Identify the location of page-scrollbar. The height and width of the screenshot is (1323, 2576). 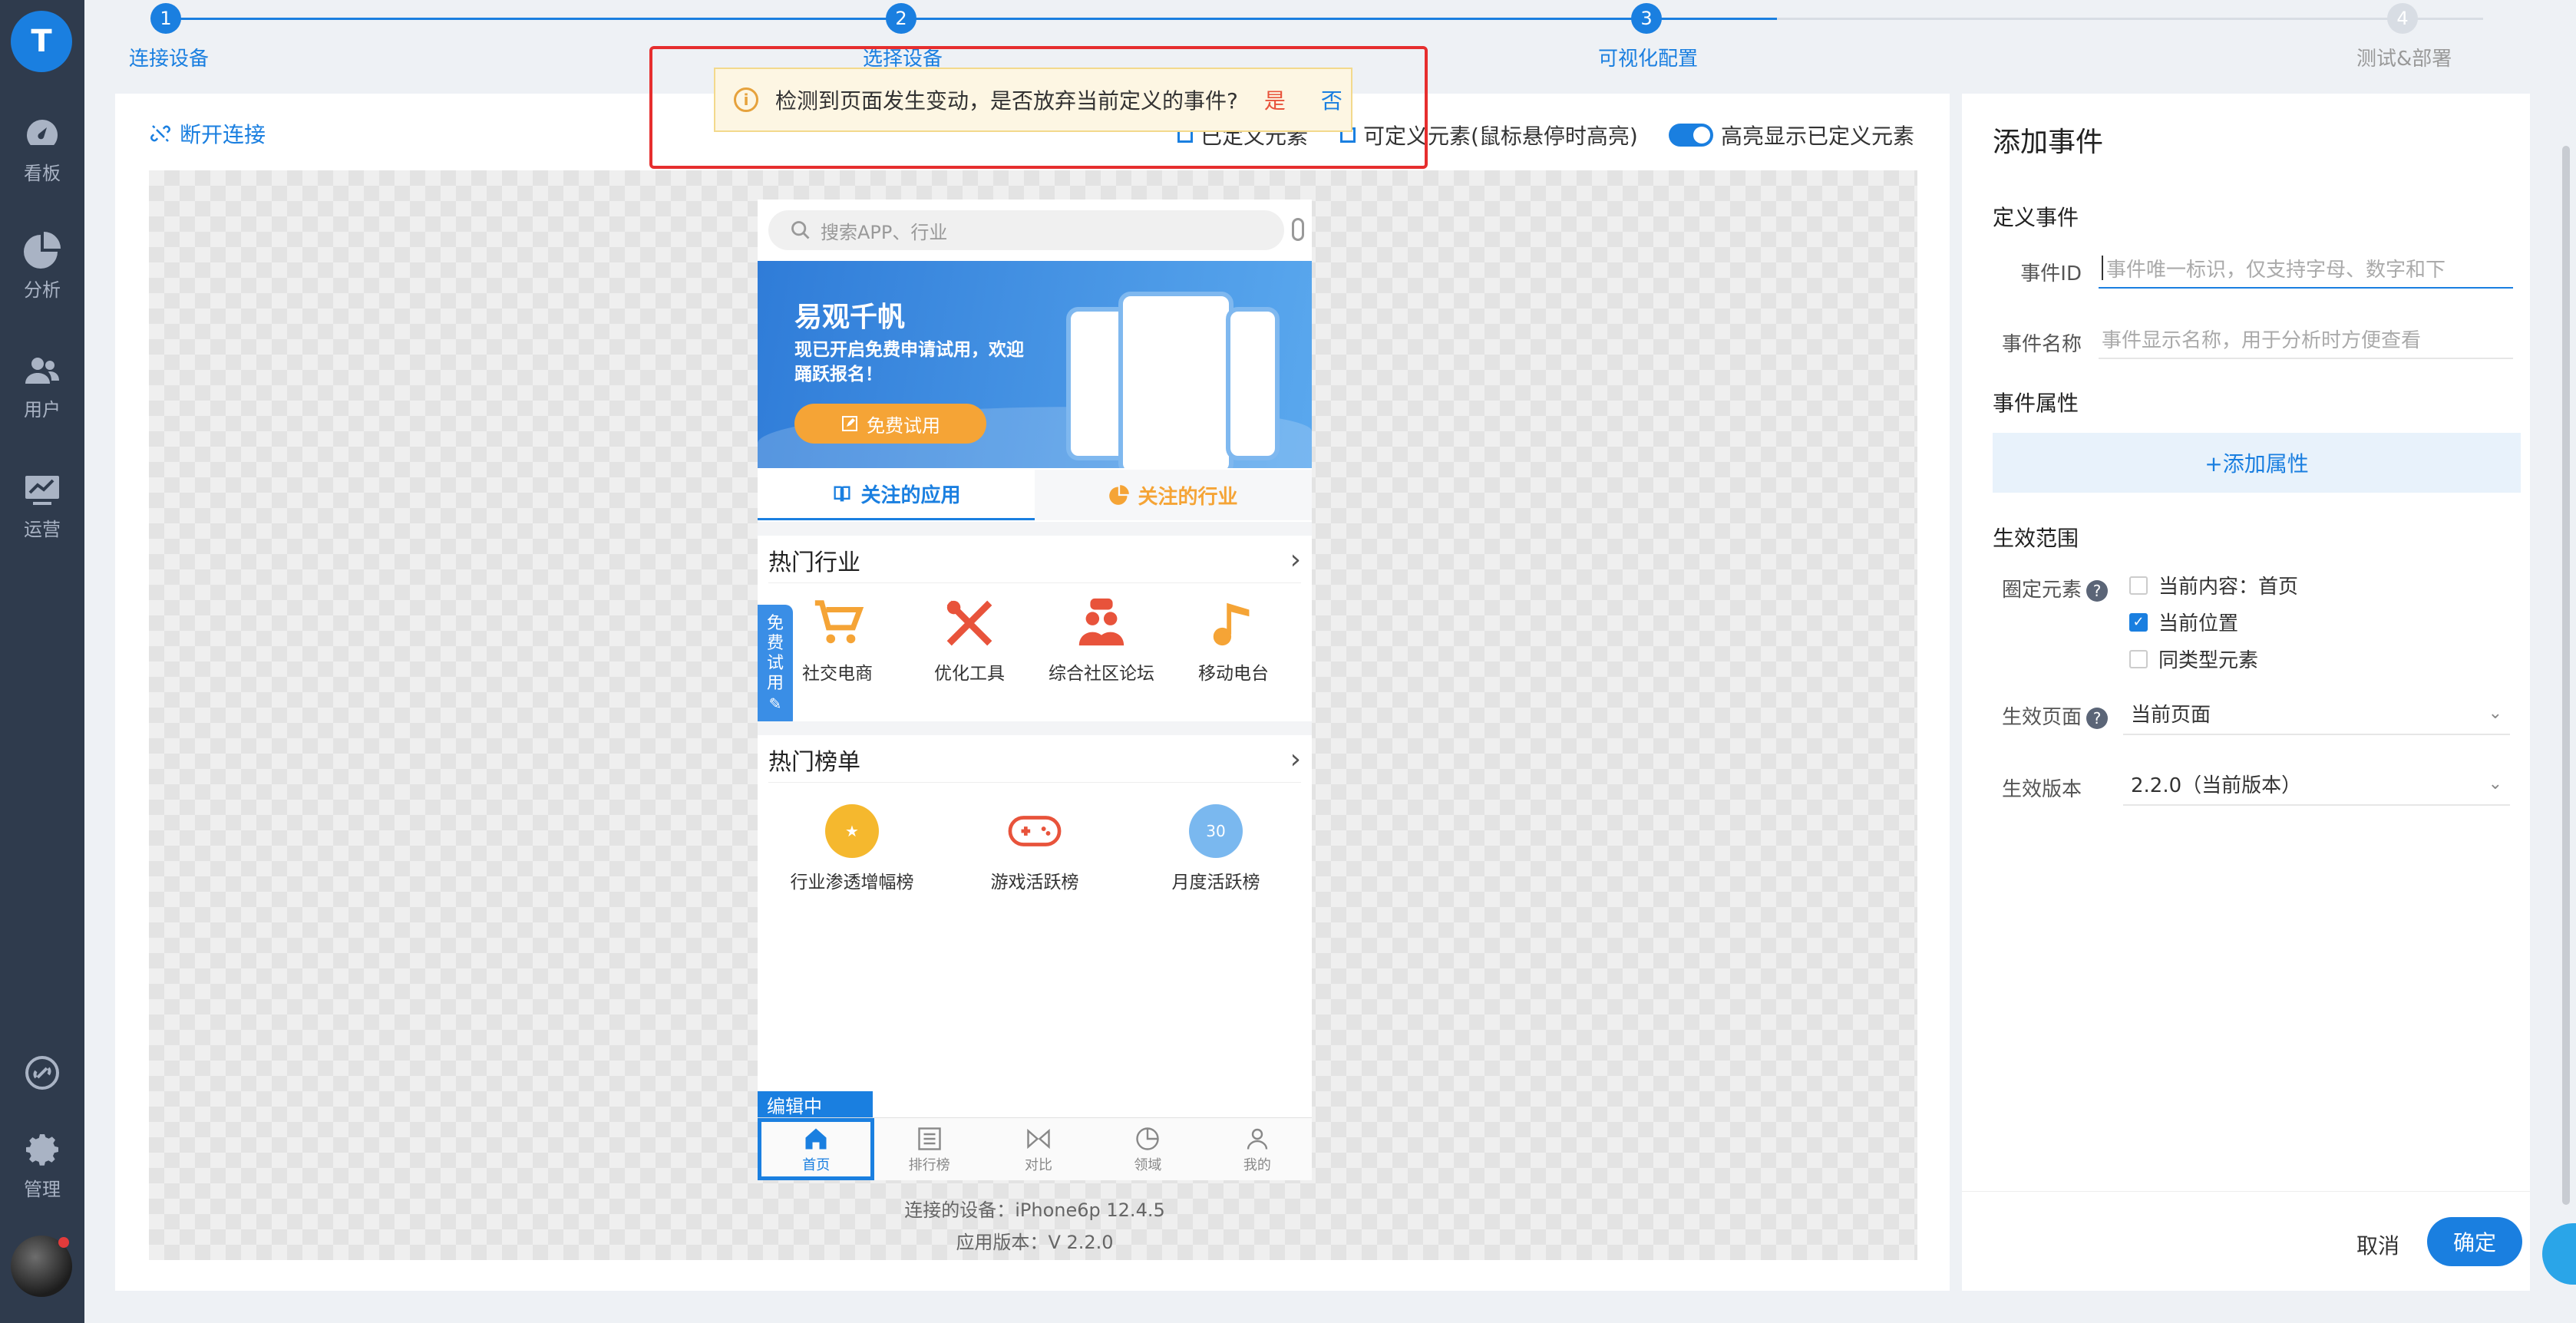
(2566, 675).